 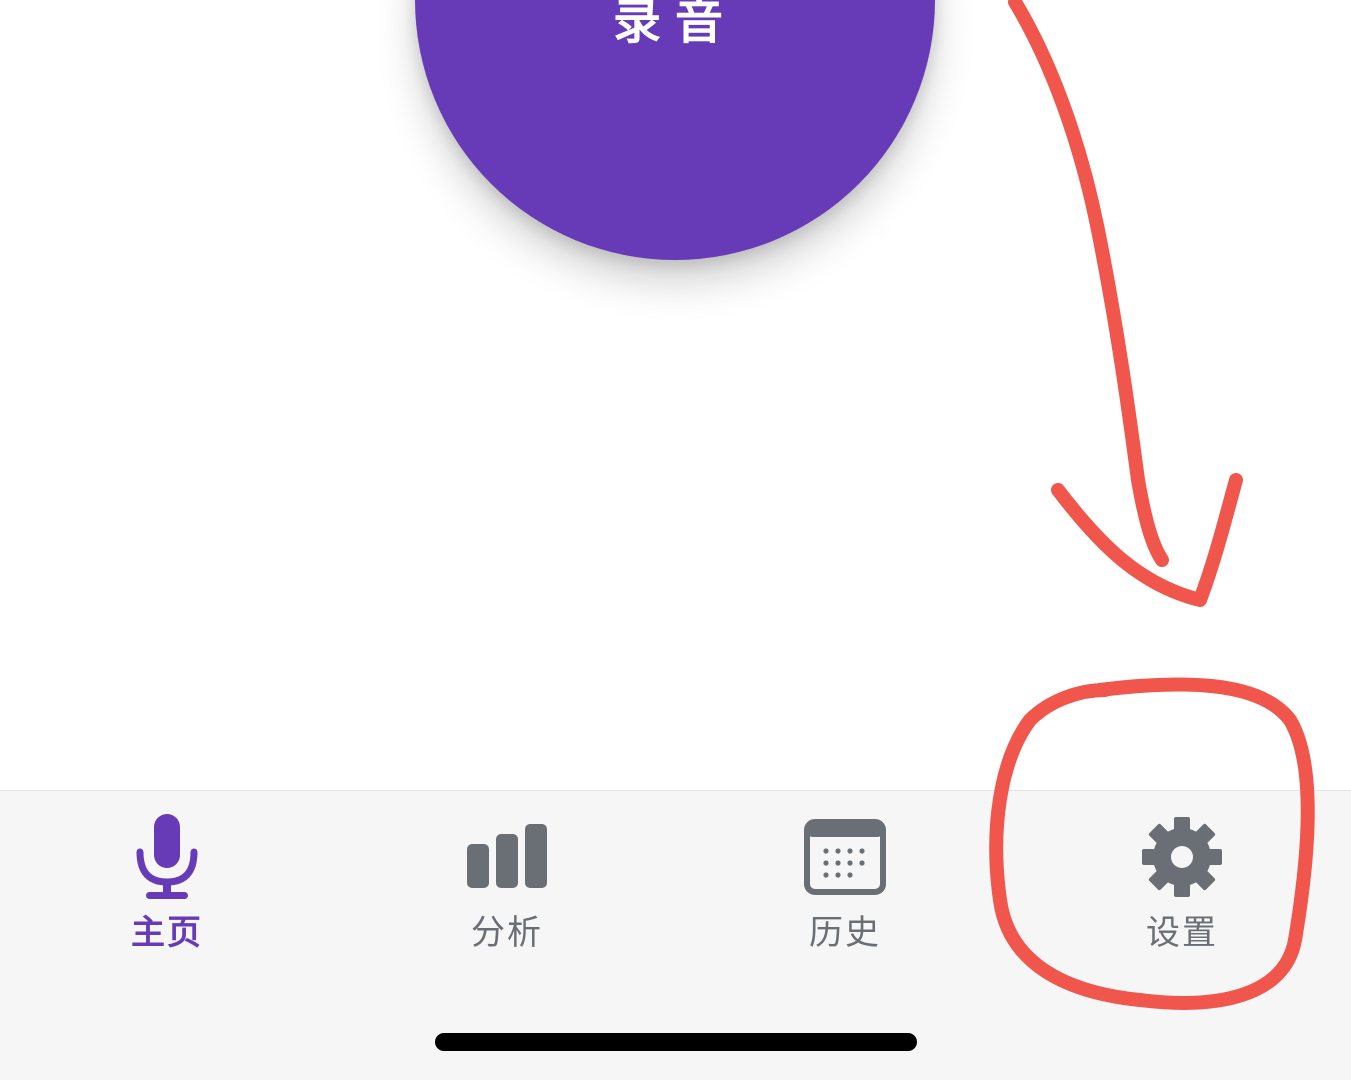 What do you see at coordinates (1147, 540) in the screenshot?
I see `red-arrowhead-stroke` at bounding box center [1147, 540].